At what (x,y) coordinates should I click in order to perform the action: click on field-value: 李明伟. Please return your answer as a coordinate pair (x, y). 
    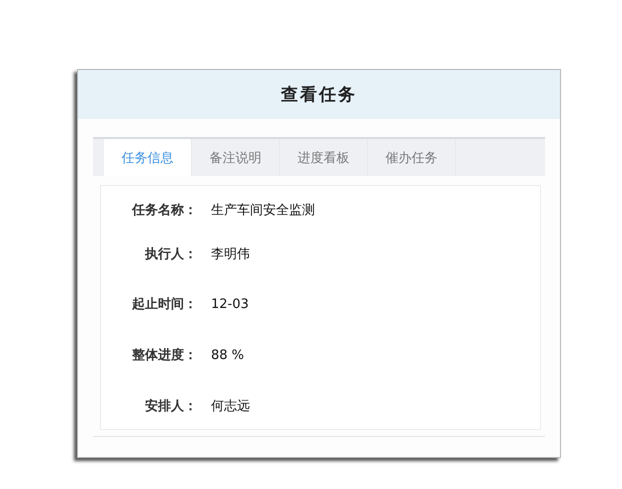
    Looking at the image, I should click on (230, 254).